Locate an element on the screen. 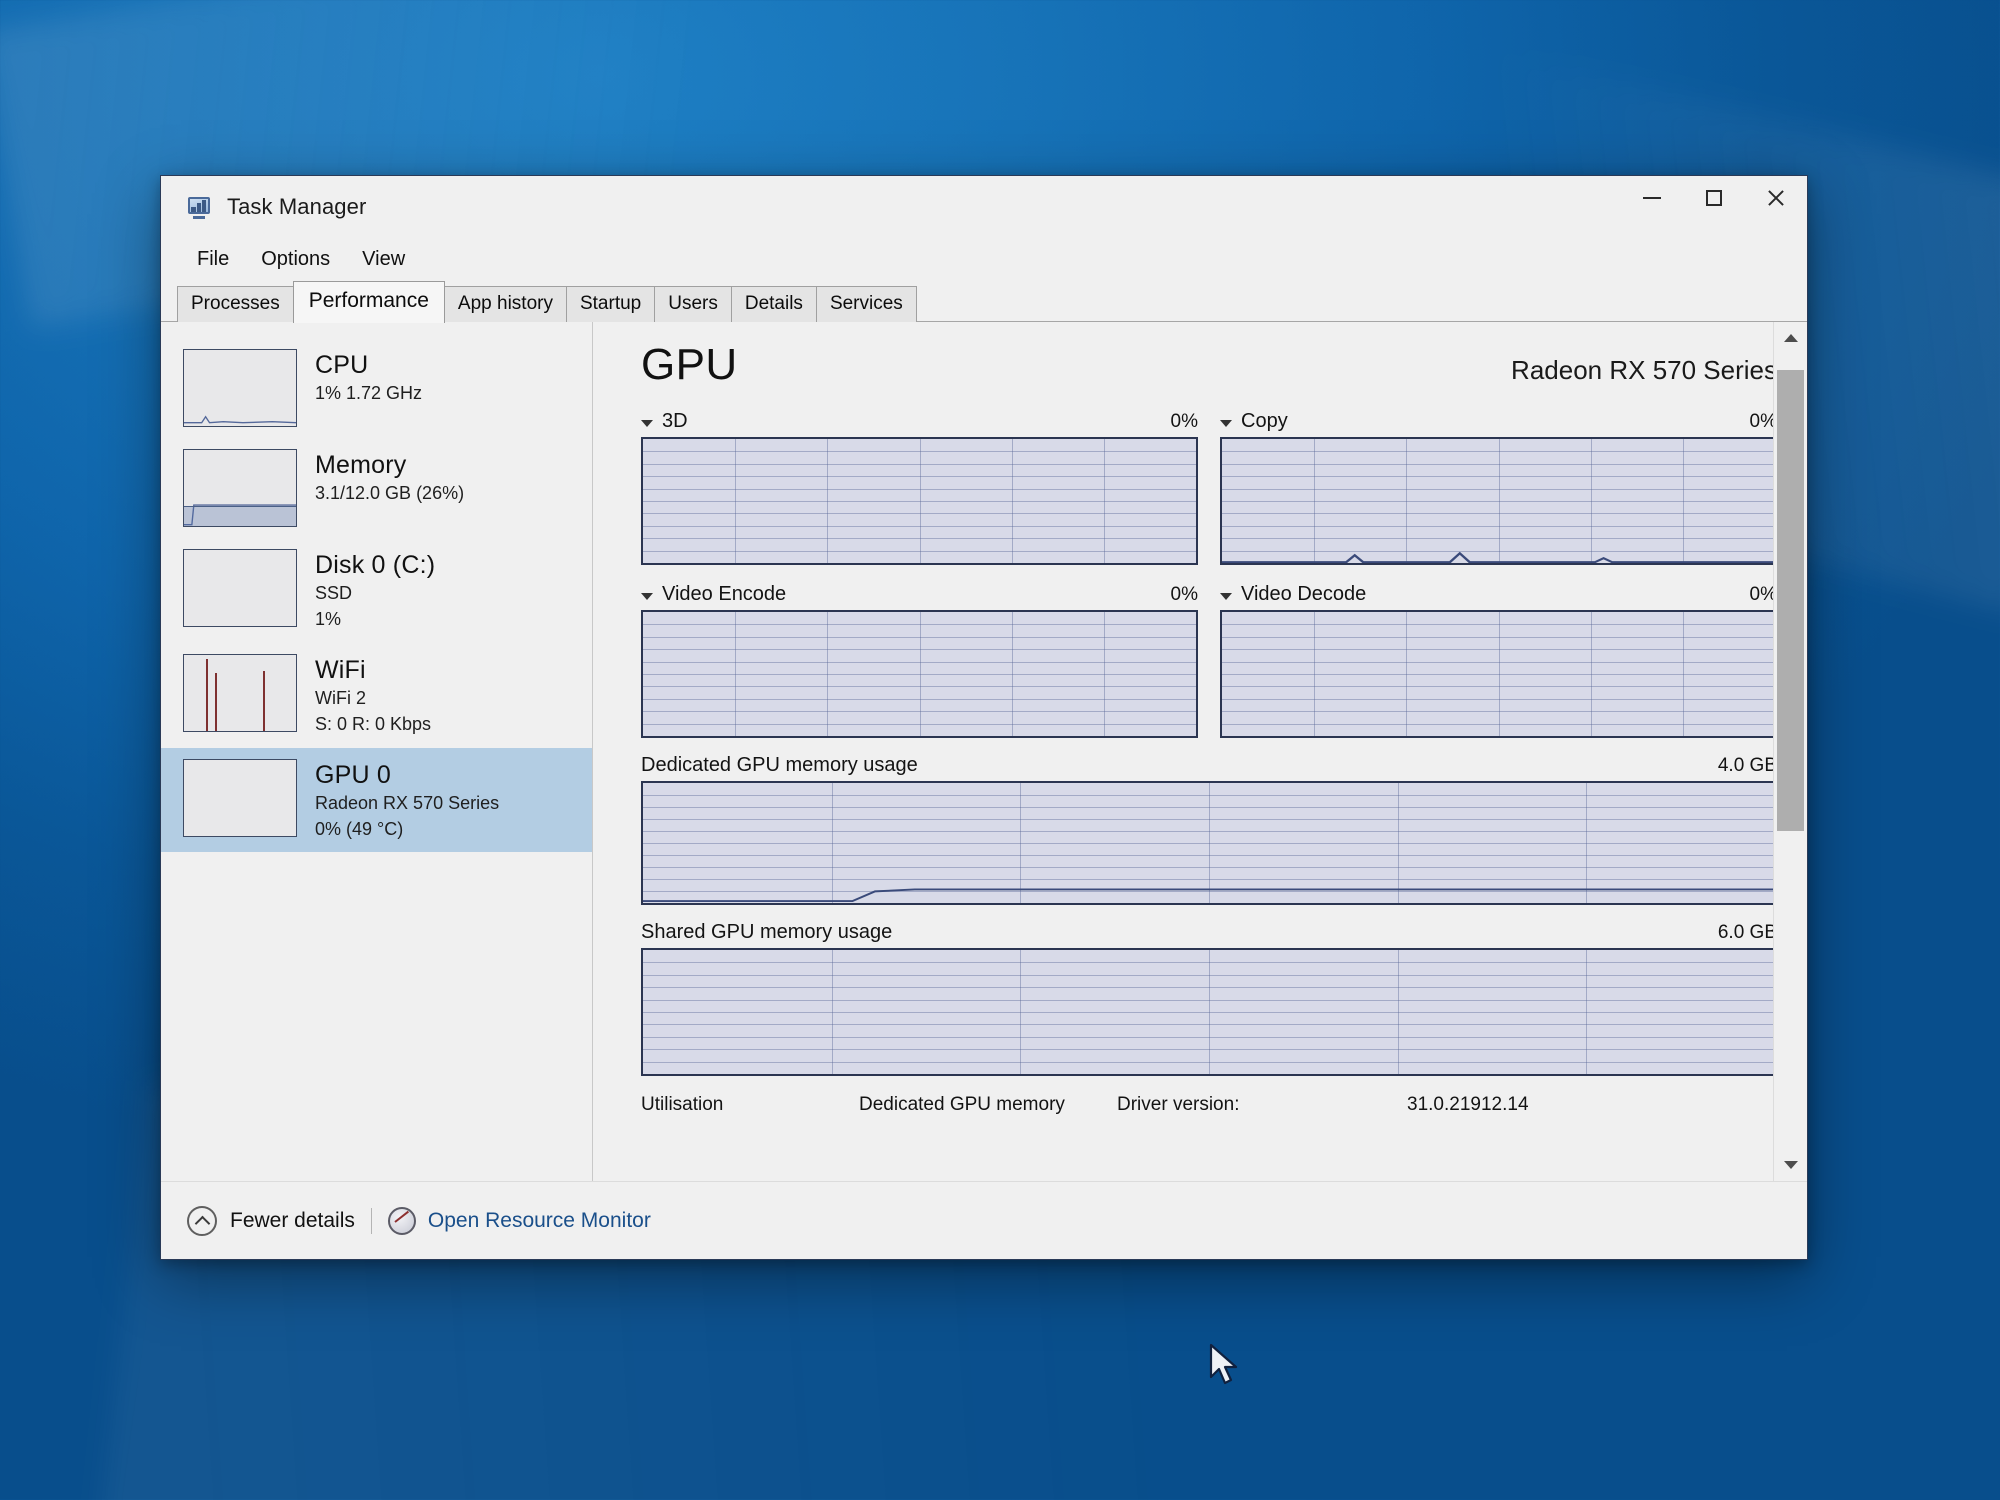 This screenshot has width=2000, height=1500. sidebar-item-wifi: WiFi WiFi 2 S: 0 R: 0 Kbps is located at coordinates (376, 695).